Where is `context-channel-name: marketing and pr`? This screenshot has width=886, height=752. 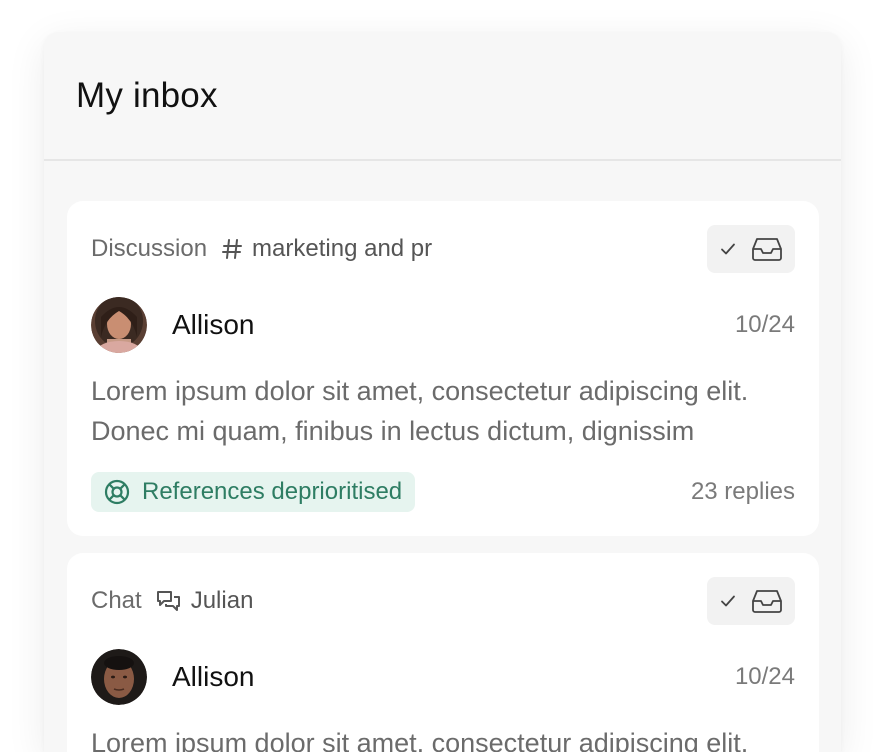 context-channel-name: marketing and pr is located at coordinates (342, 249).